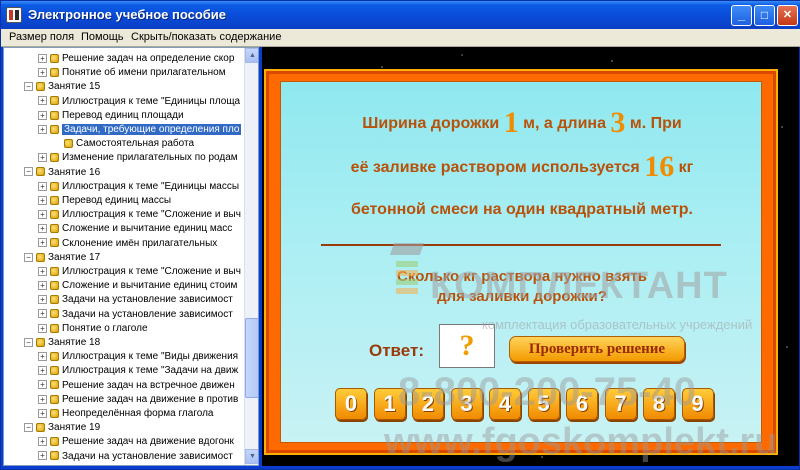 The width and height of the screenshot is (800, 470). Describe the element at coordinates (14, 15) in the screenshot. I see `app-icon` at that location.